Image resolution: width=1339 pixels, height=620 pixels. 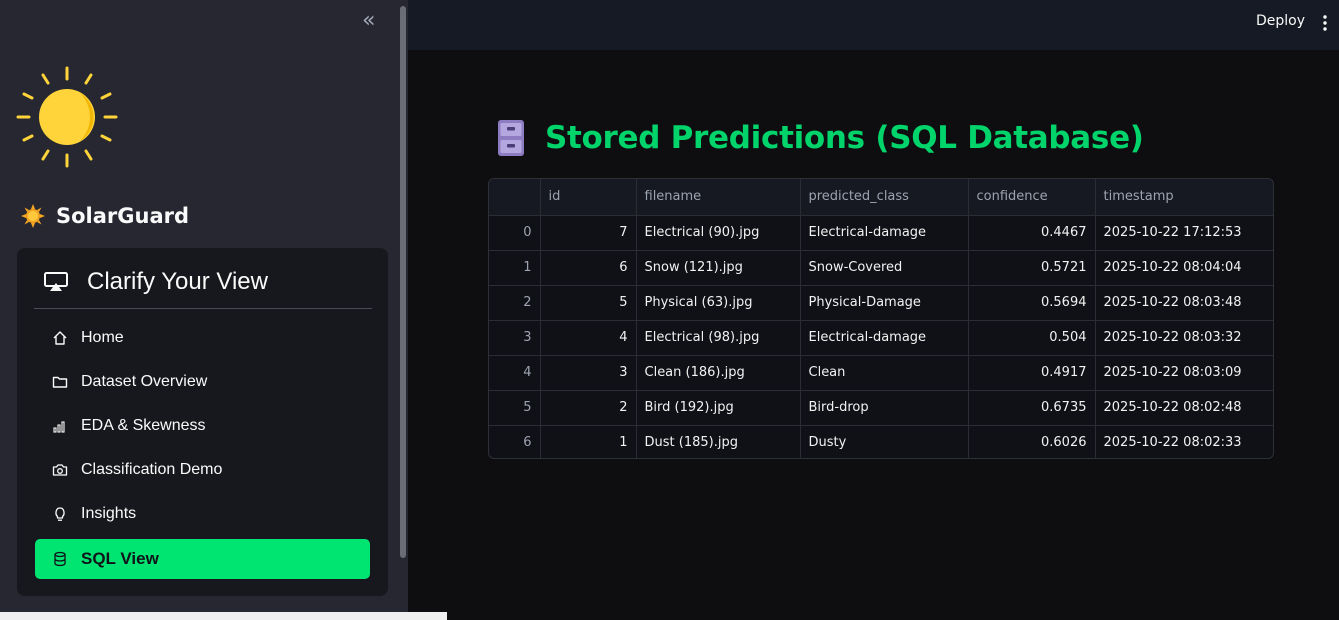 I want to click on cell-timestamp: 2025-10-22 17:12:53, so click(x=1184, y=233).